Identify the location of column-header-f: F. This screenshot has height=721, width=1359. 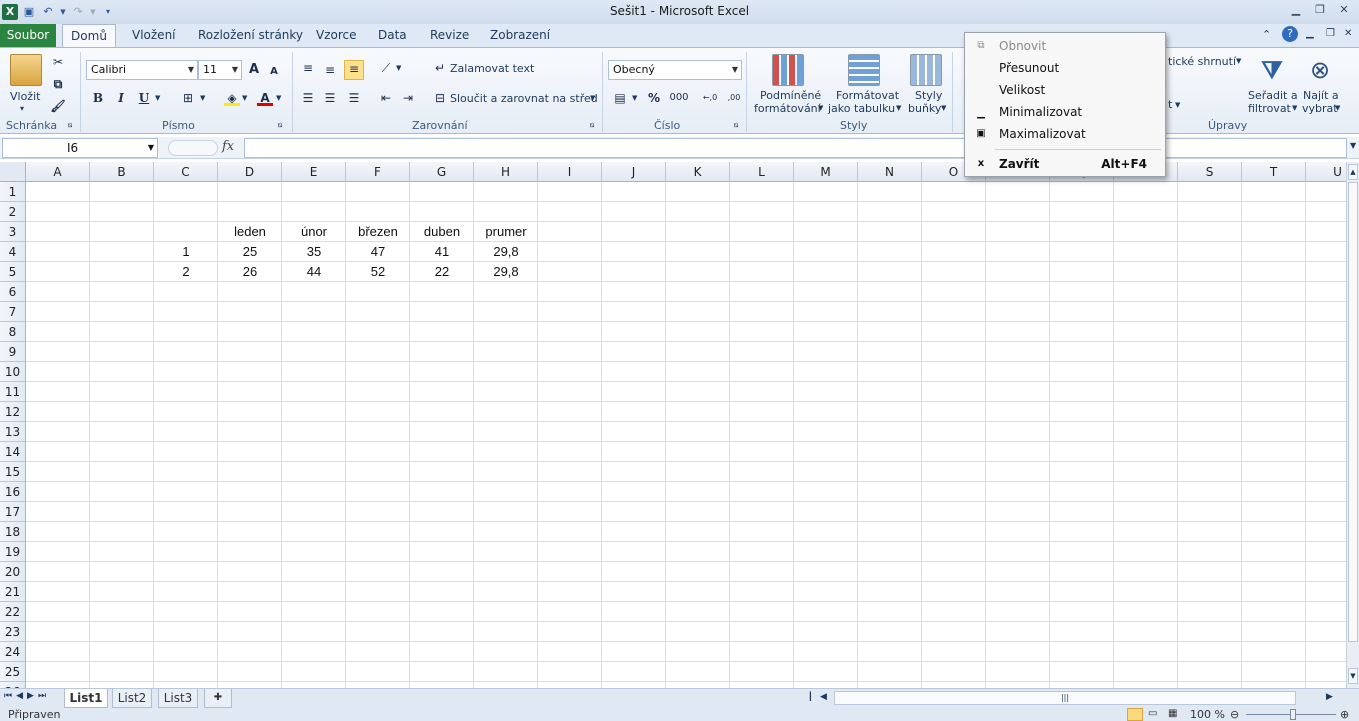
(378, 172).